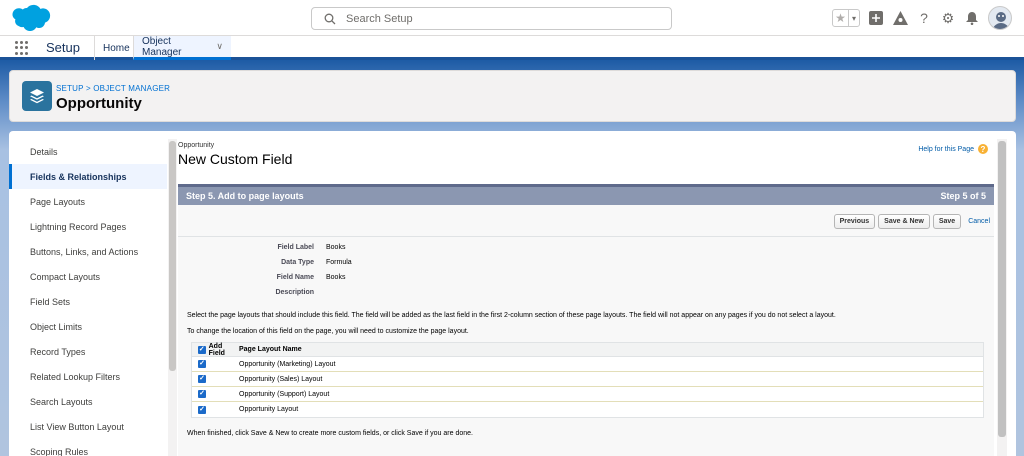 The image size is (1024, 456). I want to click on trailhead-icon, so click(900, 18).